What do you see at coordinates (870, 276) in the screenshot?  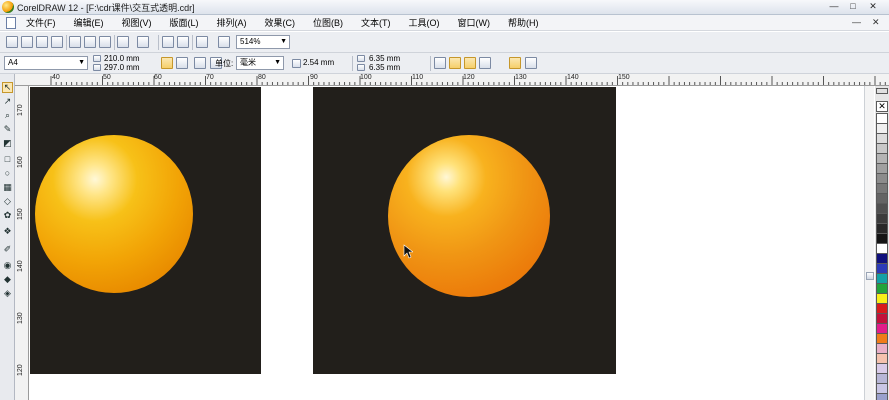 I see `scrollbar-thumb` at bounding box center [870, 276].